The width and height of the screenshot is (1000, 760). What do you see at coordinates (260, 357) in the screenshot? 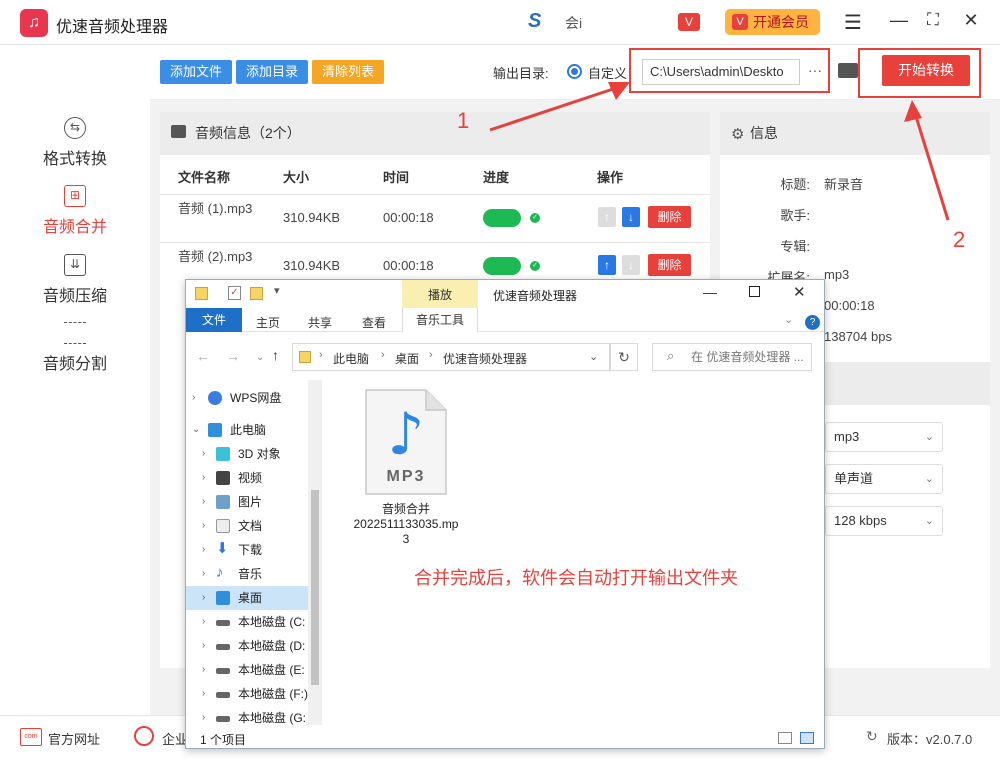
I see `recent-dropdown-icon: ⌄` at bounding box center [260, 357].